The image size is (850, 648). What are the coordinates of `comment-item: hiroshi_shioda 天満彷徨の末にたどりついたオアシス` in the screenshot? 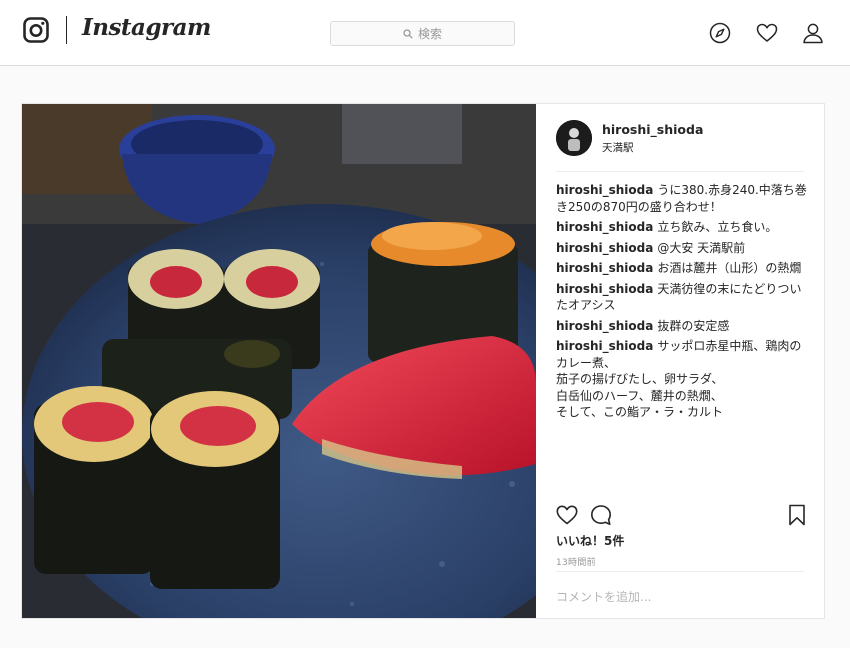 It's located at (682, 297).